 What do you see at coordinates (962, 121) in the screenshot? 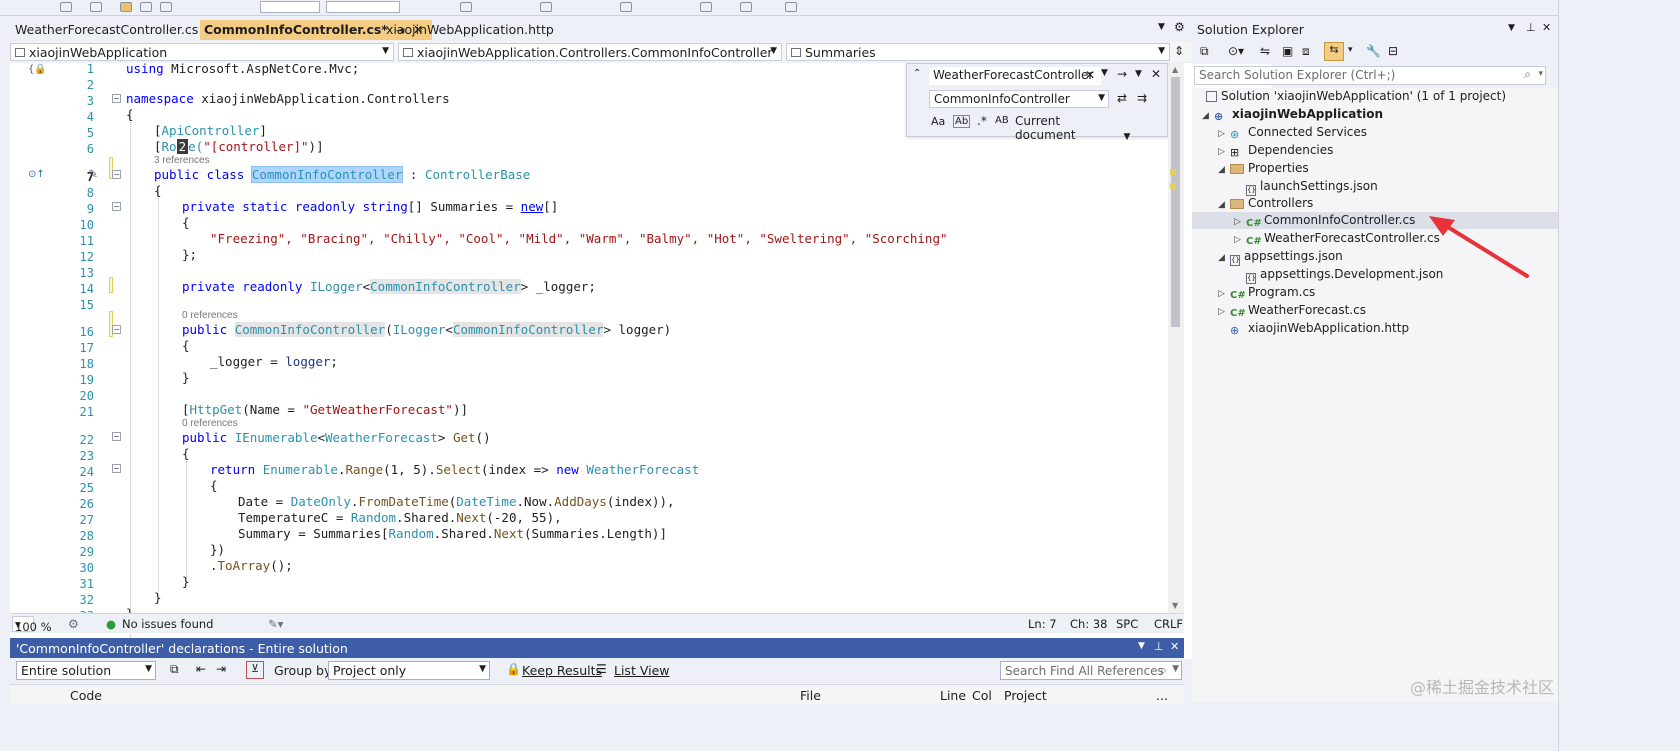
I see `whole-word-toggle: Ab` at bounding box center [962, 121].